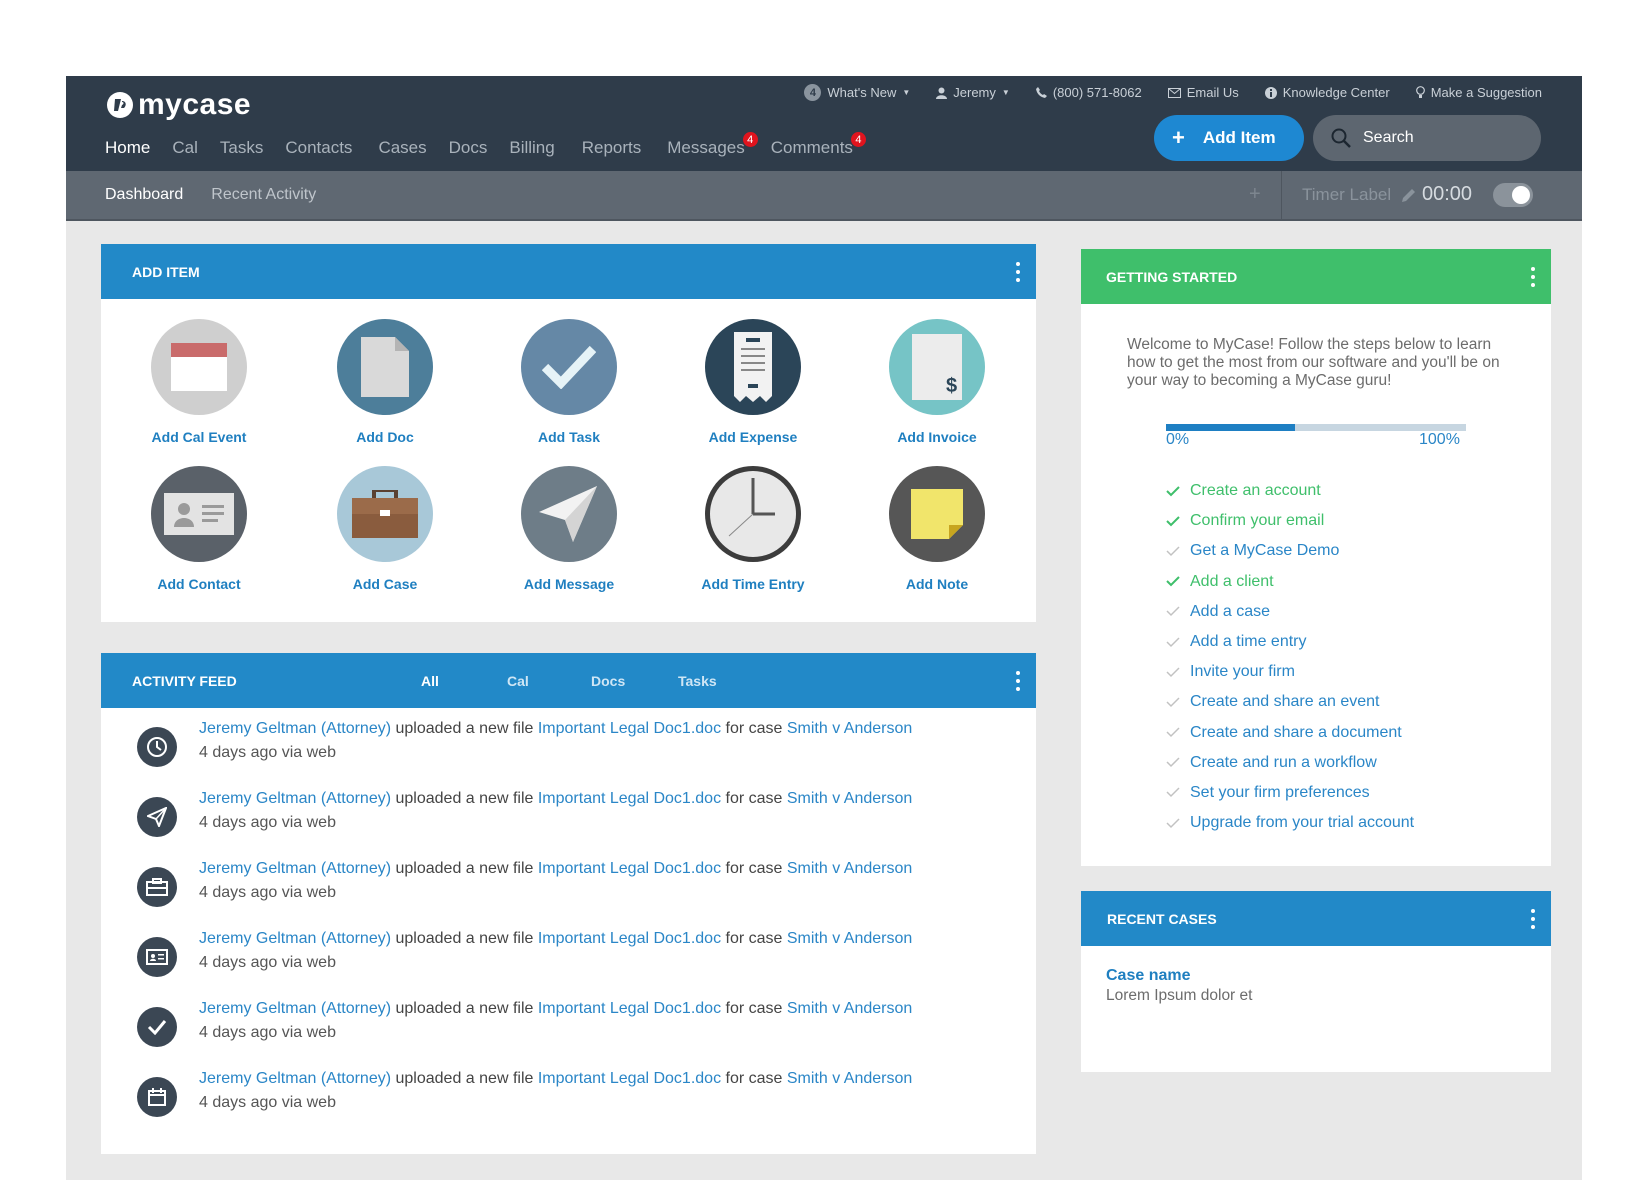  Describe the element at coordinates (1290, 491) in the screenshot. I see `onboarding-step: Create an account` at that location.